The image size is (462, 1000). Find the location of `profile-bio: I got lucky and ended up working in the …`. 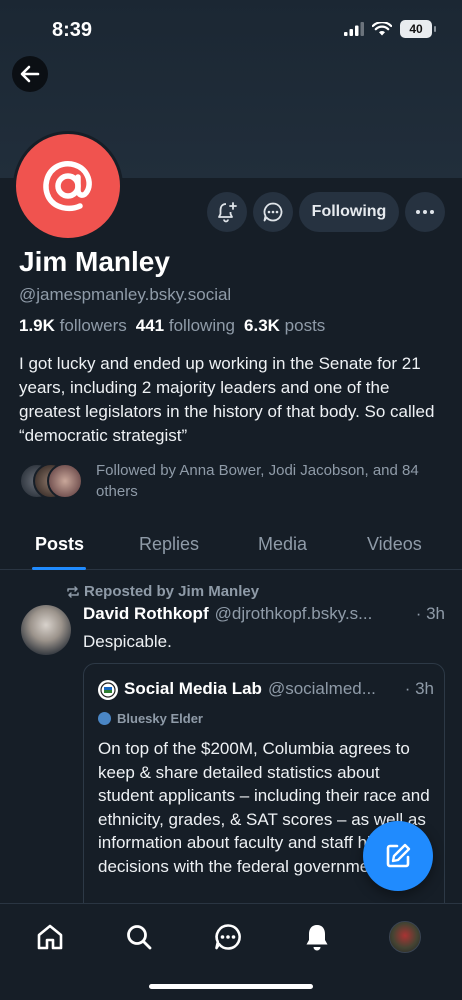

profile-bio: I got lucky and ended up working in the … is located at coordinates (227, 399).